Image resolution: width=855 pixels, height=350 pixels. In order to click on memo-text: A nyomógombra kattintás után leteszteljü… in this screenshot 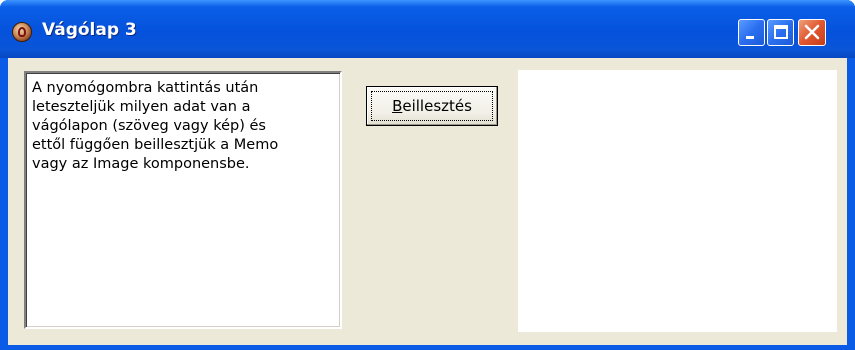, I will do `click(155, 126)`.